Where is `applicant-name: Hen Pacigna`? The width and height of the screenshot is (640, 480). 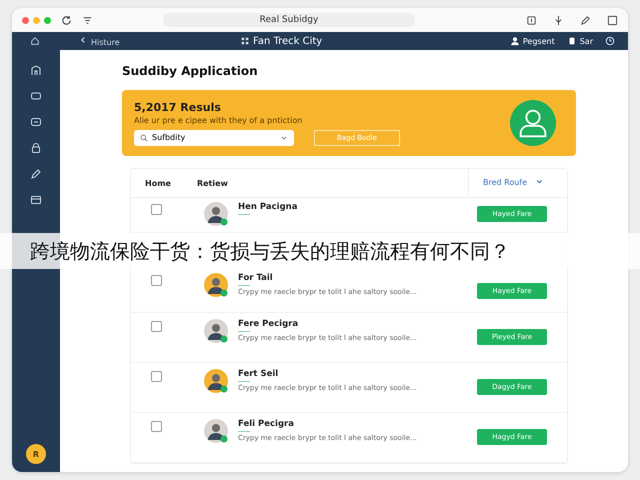
applicant-name: Hen Pacigna is located at coordinates (268, 207).